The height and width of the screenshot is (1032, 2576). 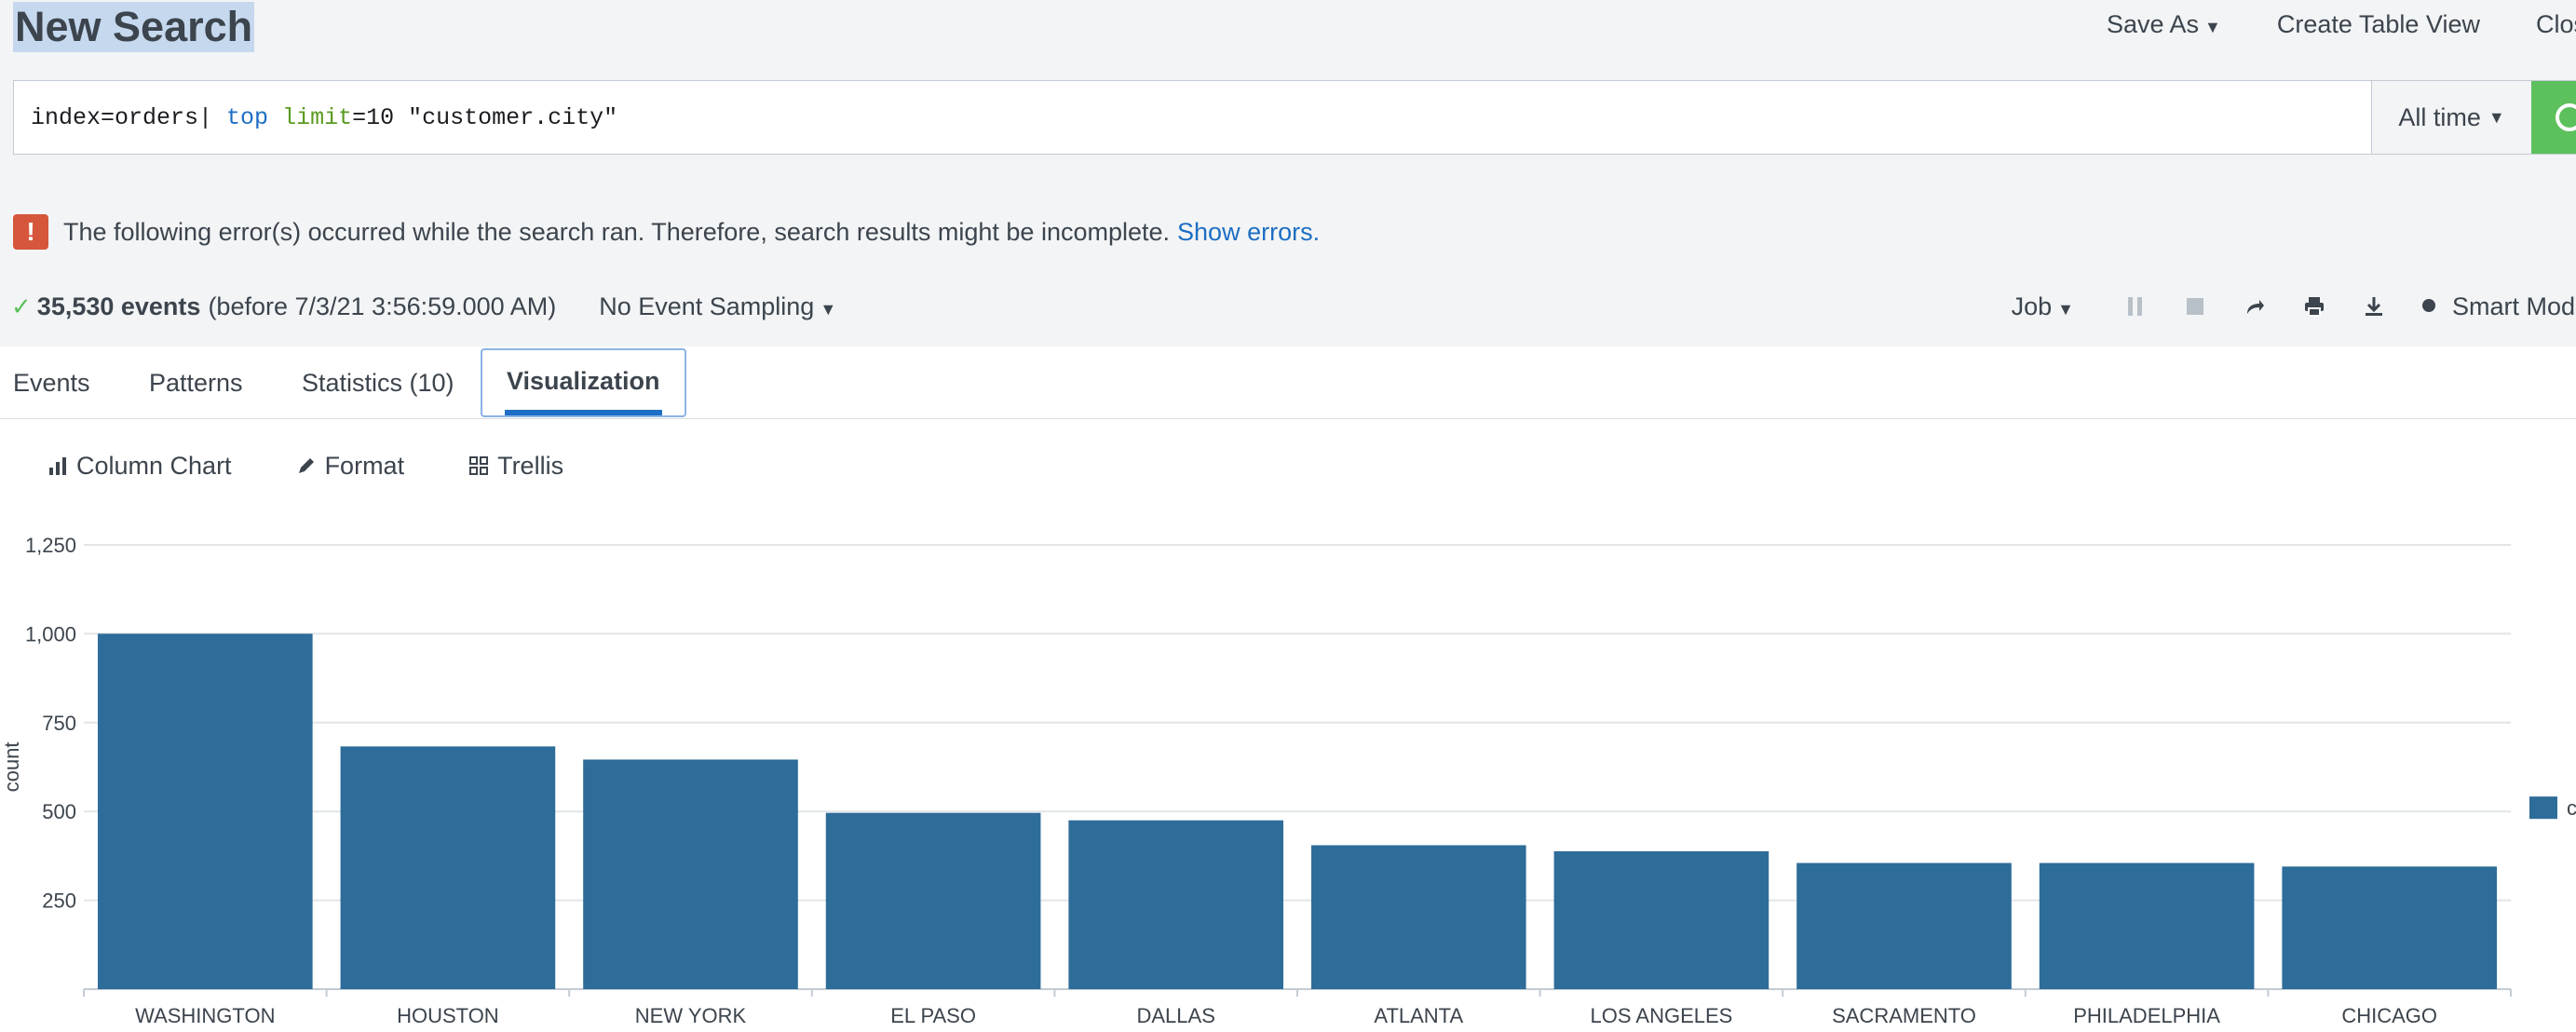 I want to click on stop-icon, so click(x=2195, y=306).